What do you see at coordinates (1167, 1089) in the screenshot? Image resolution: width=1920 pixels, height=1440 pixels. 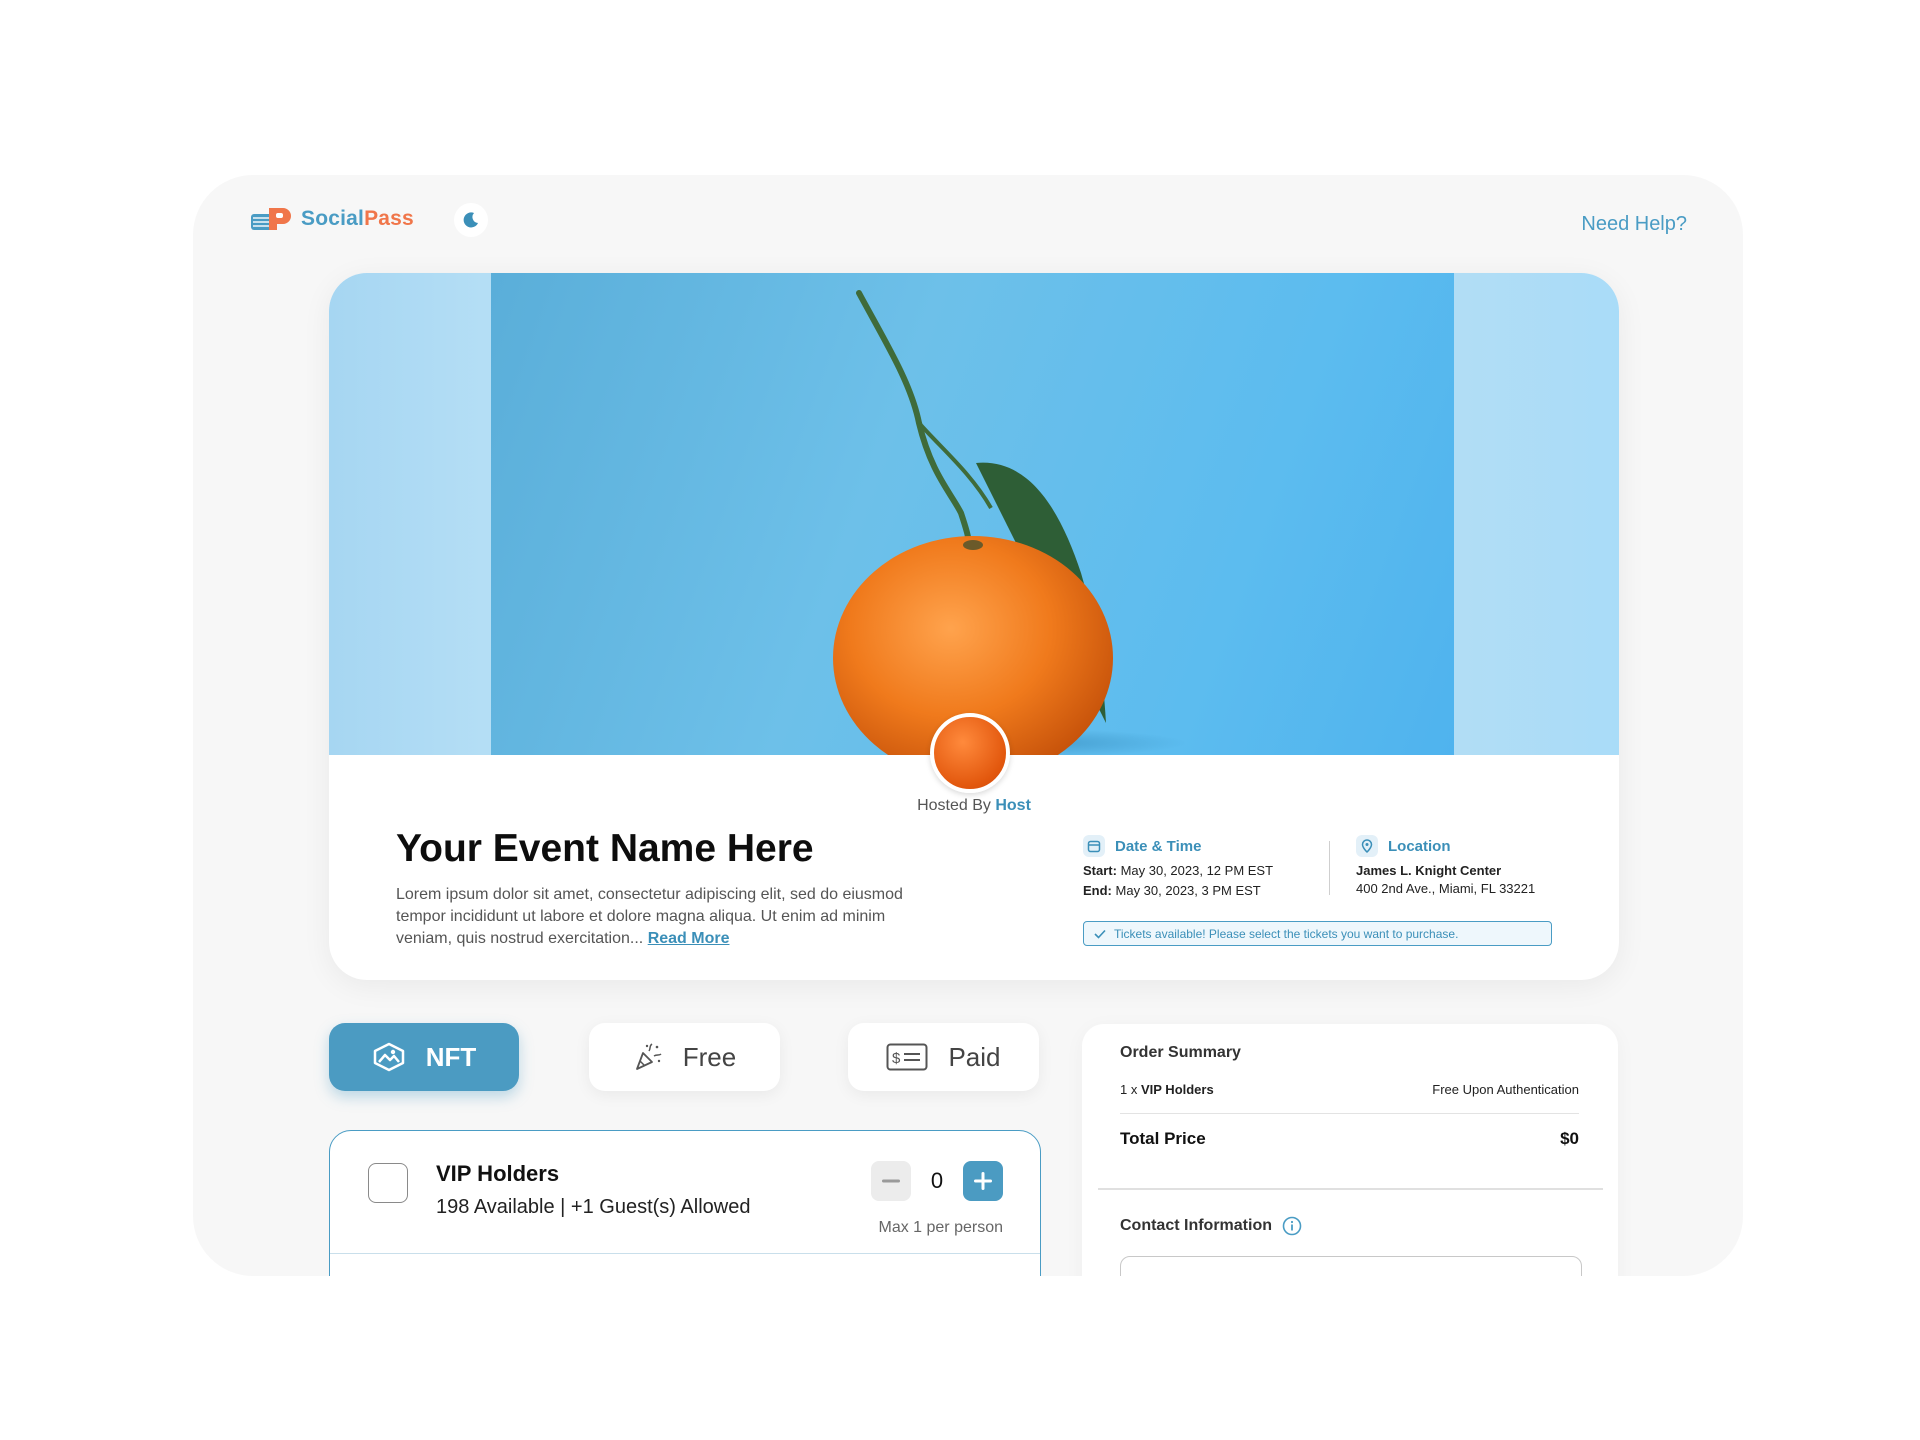 I see `summary-item: 1 x VIP Holders` at bounding box center [1167, 1089].